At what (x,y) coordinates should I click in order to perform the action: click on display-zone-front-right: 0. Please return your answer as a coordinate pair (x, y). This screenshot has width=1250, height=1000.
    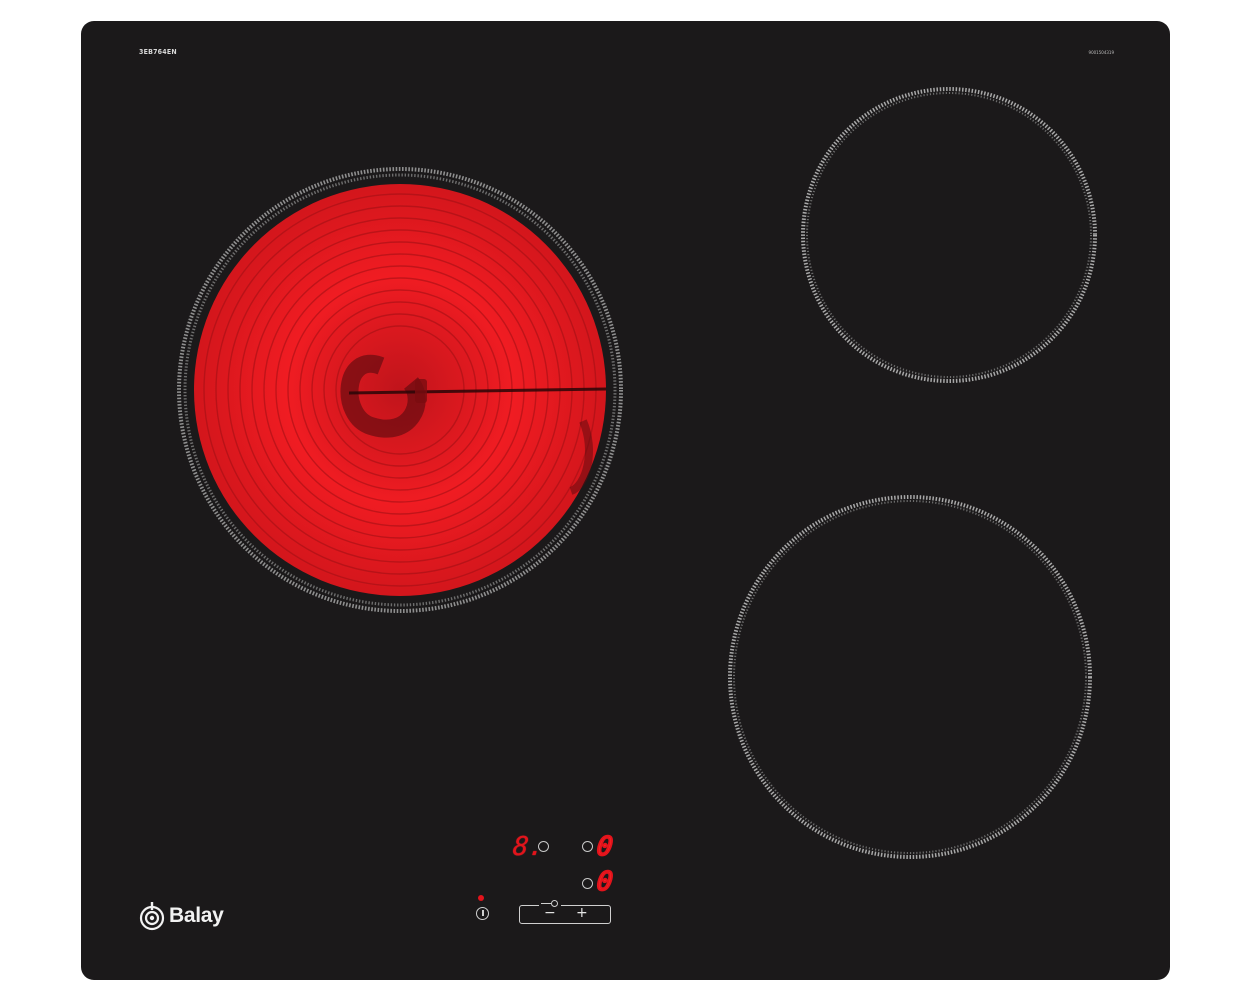
    Looking at the image, I should click on (604, 882).